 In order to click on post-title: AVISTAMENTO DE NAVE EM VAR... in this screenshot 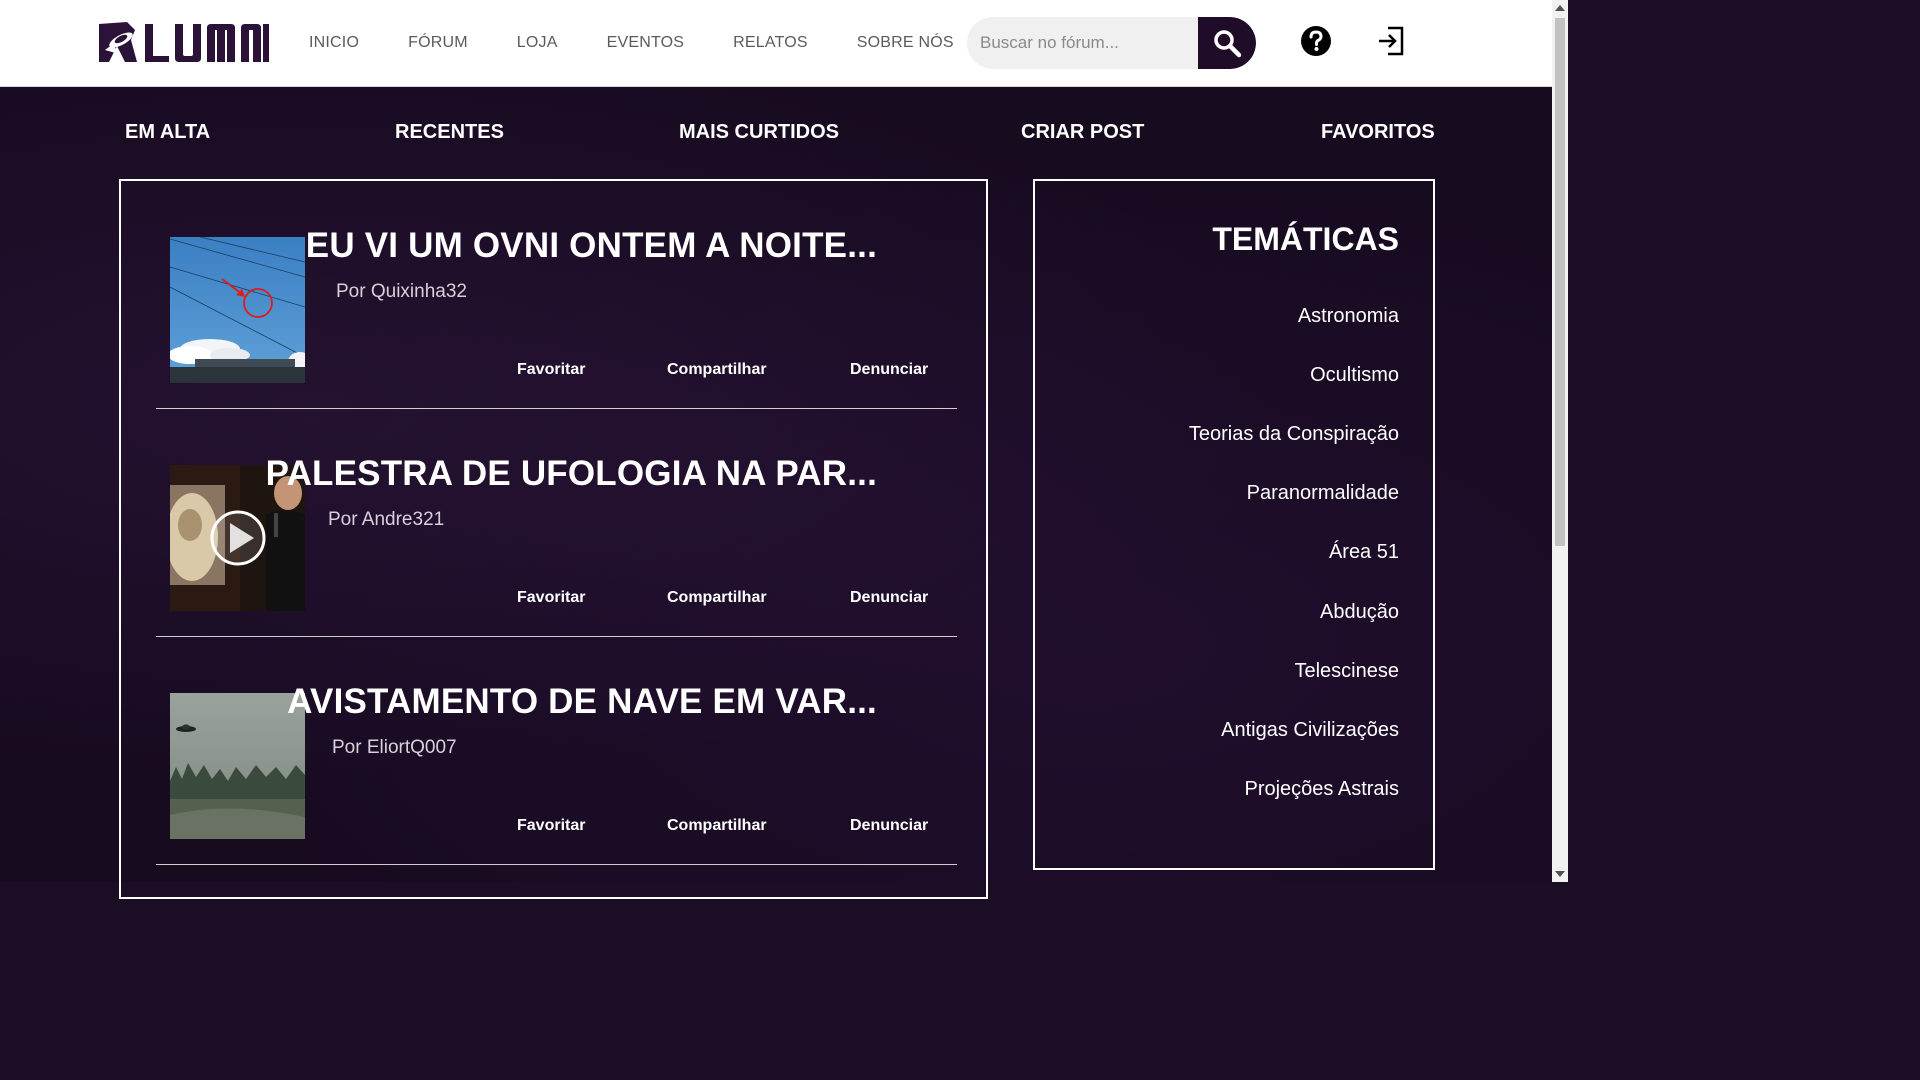, I will do `click(582, 702)`.